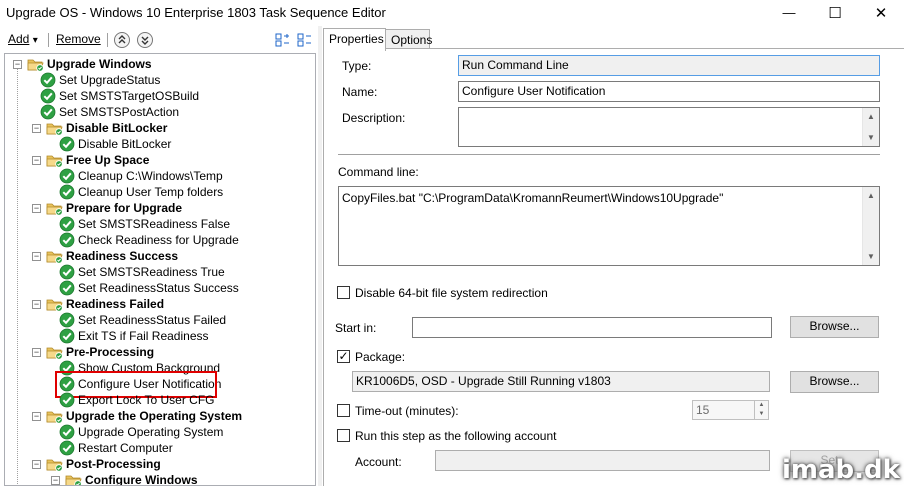 Image resolution: width=904 pixels, height=486 pixels. I want to click on tree-step-node: Set ReadinessStatus Failed, so click(142, 320).